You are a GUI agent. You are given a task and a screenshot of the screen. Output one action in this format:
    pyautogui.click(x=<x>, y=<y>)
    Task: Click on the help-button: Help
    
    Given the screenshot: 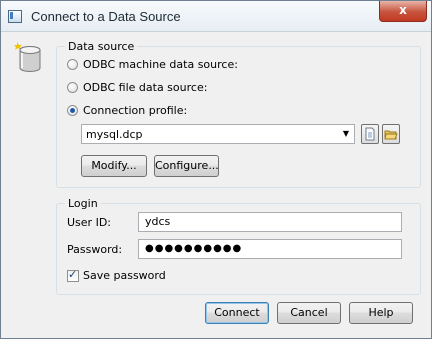 What is the action you would take?
    pyautogui.click(x=381, y=313)
    